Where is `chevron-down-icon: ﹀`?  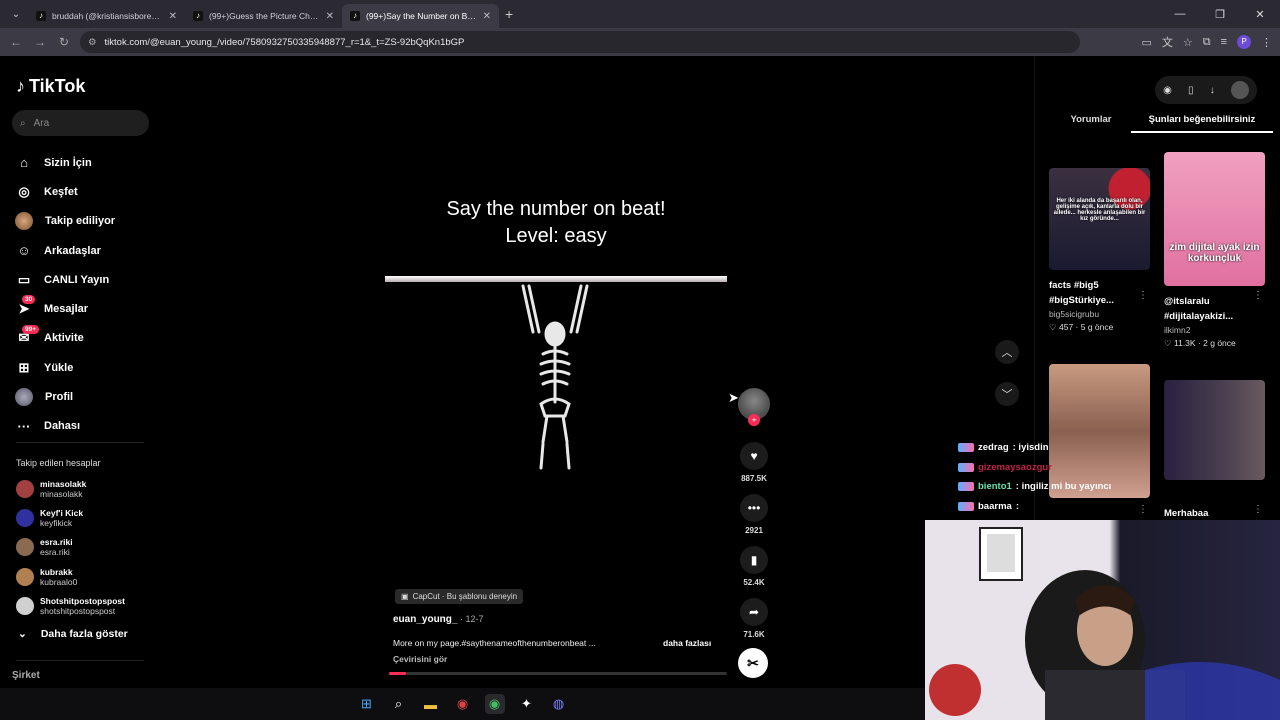
chevron-down-icon: ﹀ is located at coordinates (1007, 394).